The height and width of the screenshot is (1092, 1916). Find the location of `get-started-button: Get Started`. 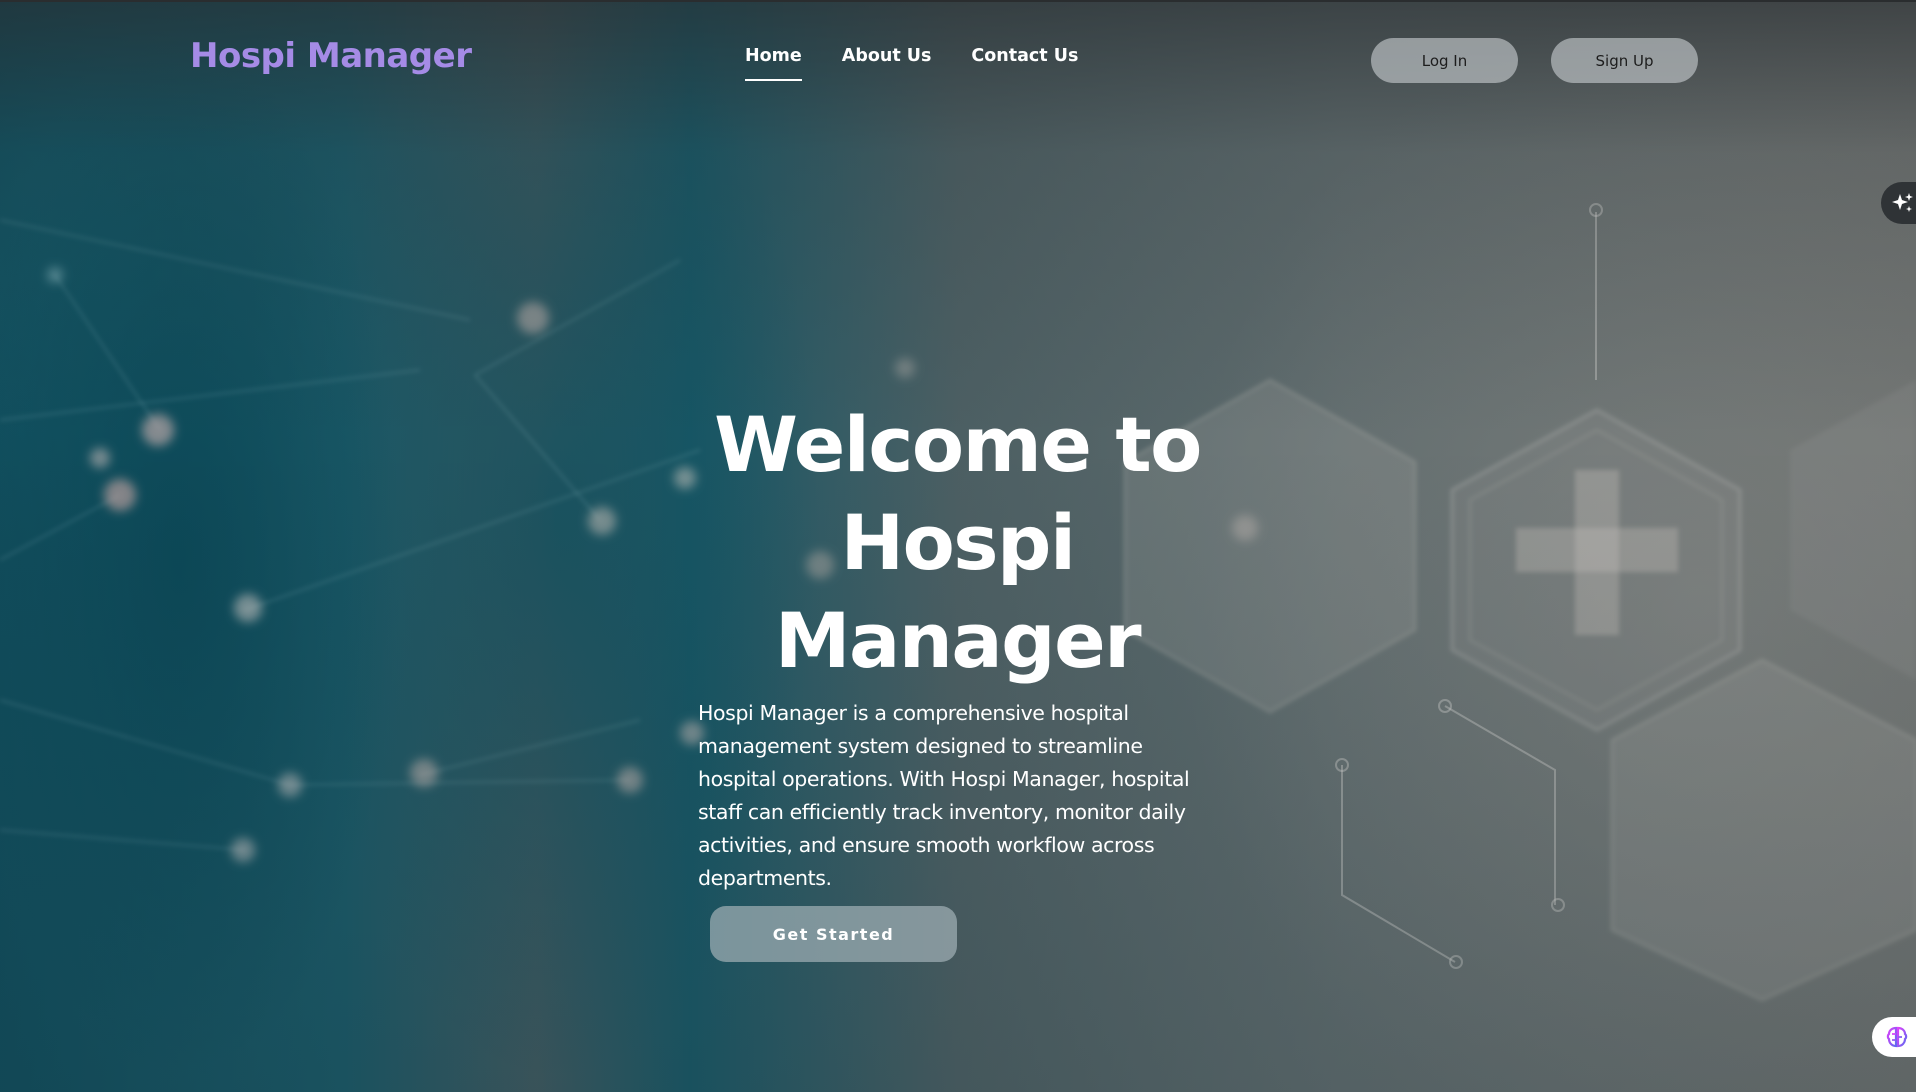

get-started-button: Get Started is located at coordinates (833, 934).